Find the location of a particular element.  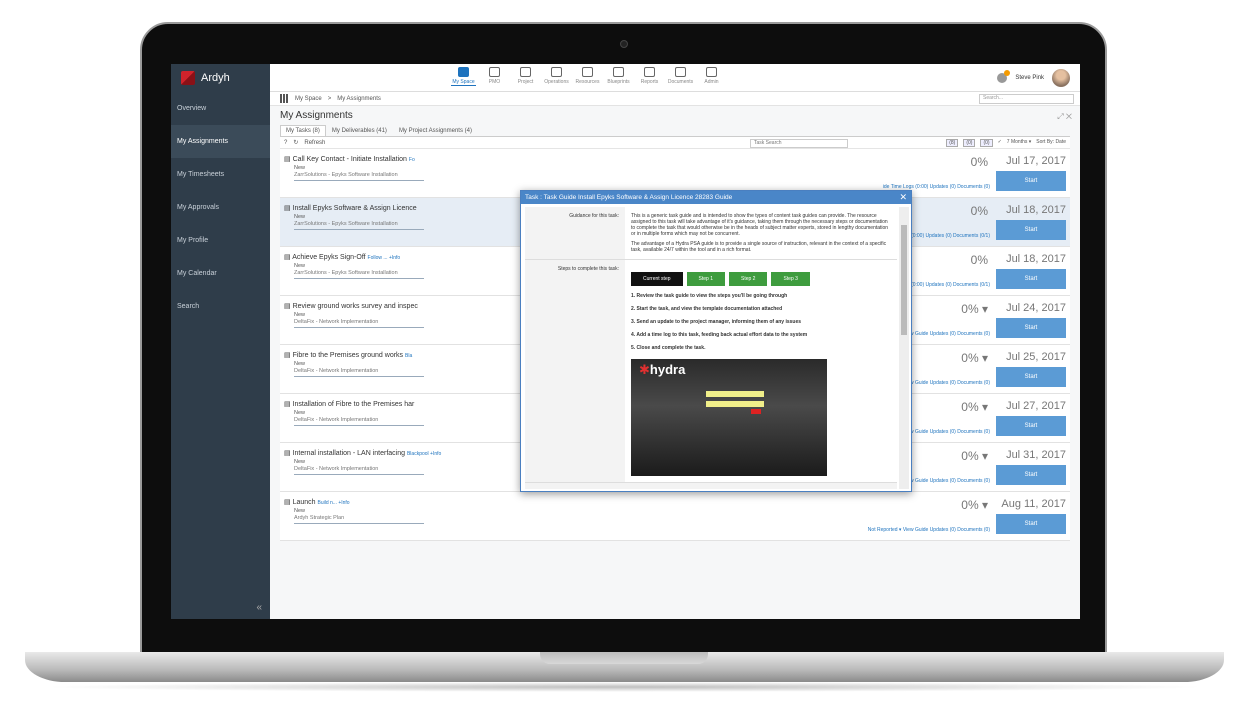

task-title: ▤ Fibre to the Premises ground works Bla is located at coordinates (348, 355).